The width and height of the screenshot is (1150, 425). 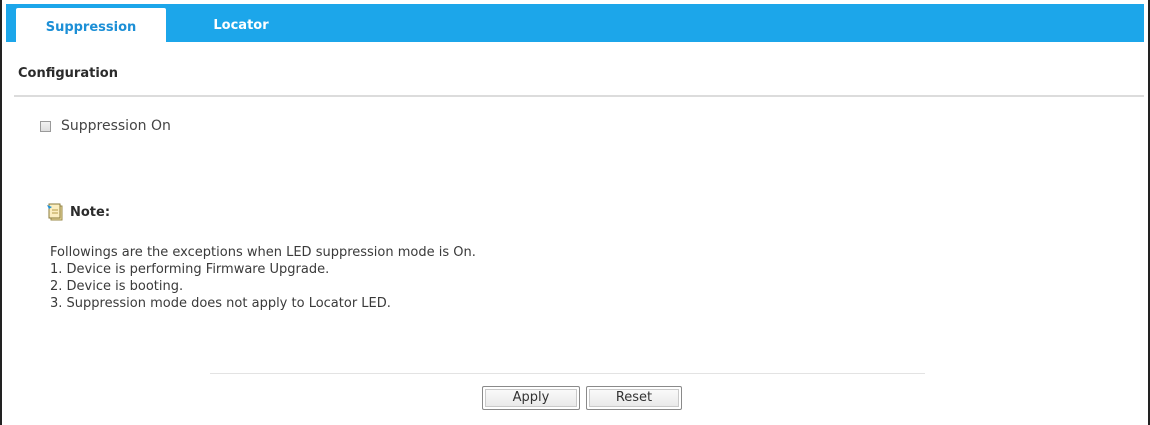 What do you see at coordinates (68, 73) in the screenshot?
I see `section-title-configuration: Configuration` at bounding box center [68, 73].